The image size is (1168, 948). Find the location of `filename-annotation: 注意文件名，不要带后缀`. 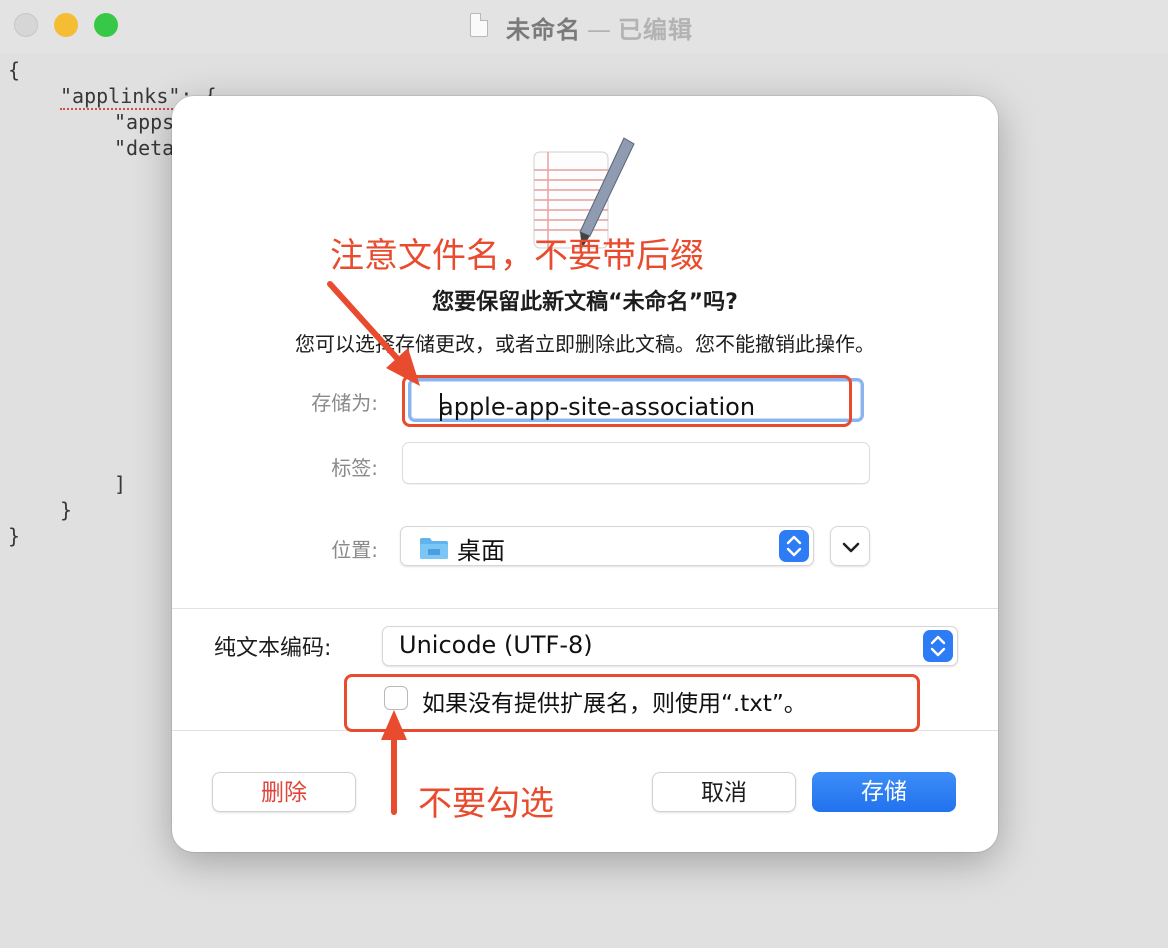

filename-annotation: 注意文件名，不要带后缀 is located at coordinates (517, 256).